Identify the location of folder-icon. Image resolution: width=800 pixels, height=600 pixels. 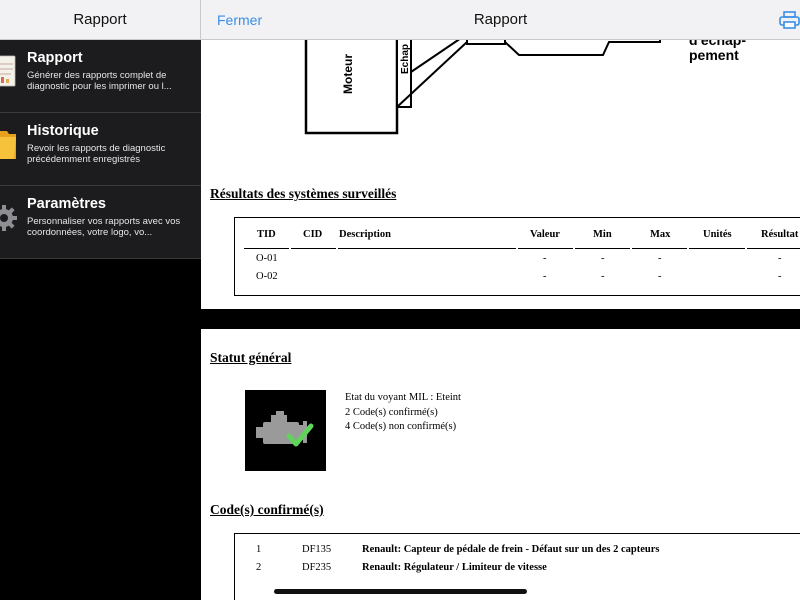
(8, 145).